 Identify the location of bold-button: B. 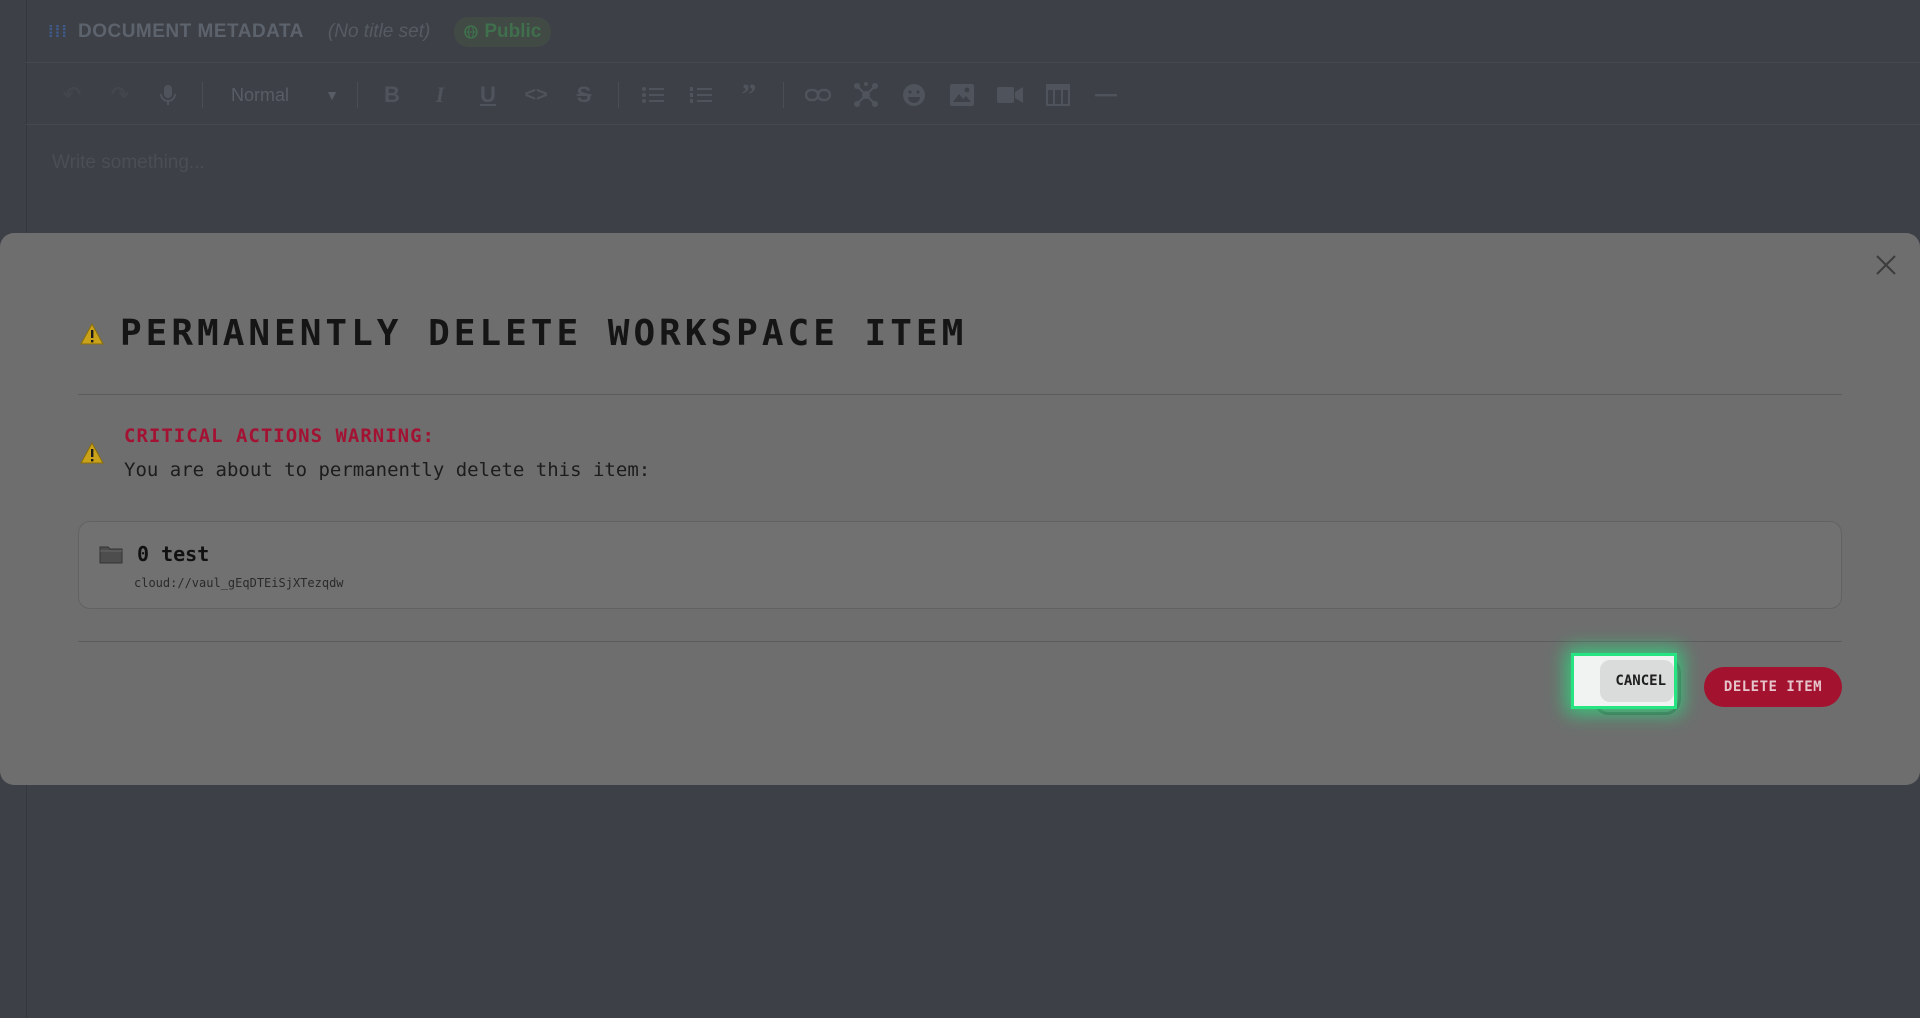
(392, 95).